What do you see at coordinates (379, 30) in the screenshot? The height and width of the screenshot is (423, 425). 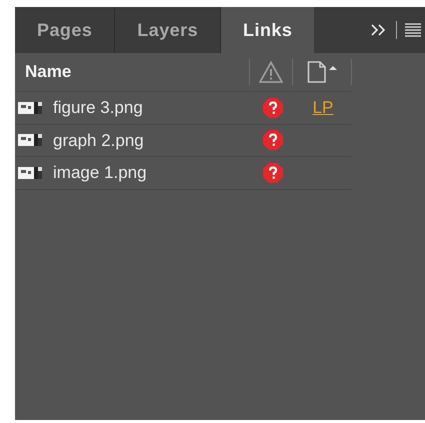 I see `double-chevron-icon` at bounding box center [379, 30].